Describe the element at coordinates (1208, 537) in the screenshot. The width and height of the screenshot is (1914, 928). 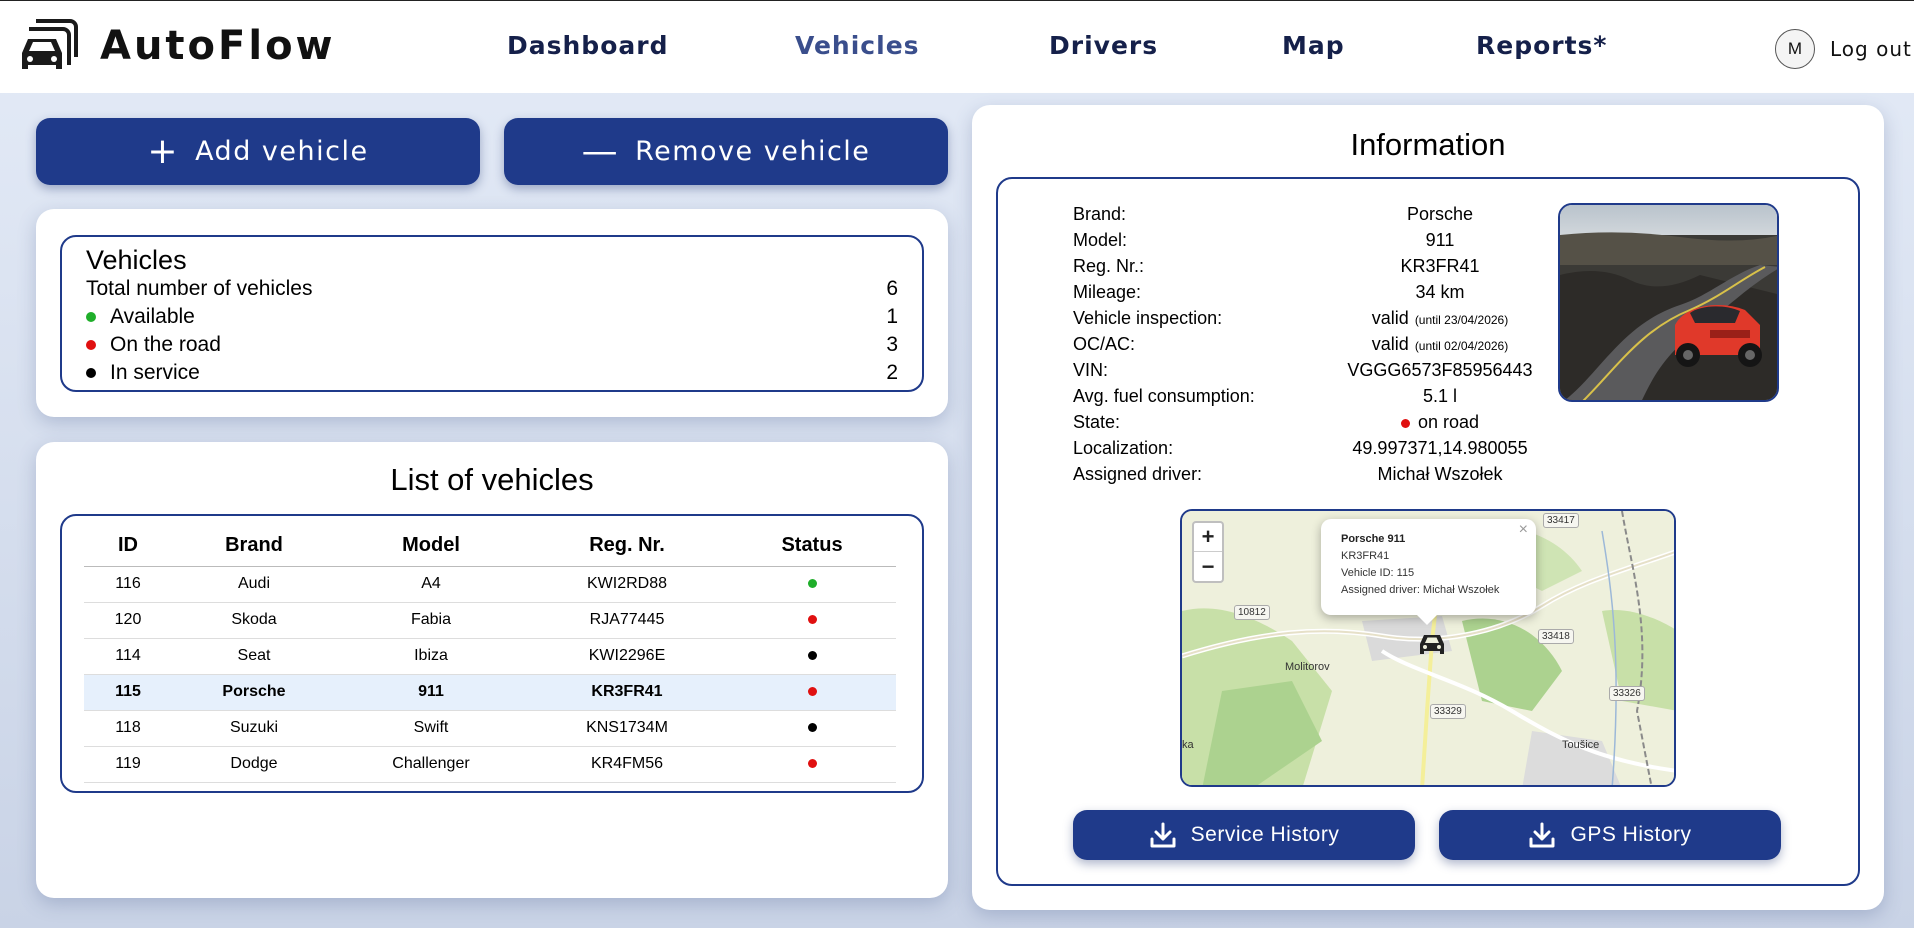
I see `zoom-in-button: +` at that location.